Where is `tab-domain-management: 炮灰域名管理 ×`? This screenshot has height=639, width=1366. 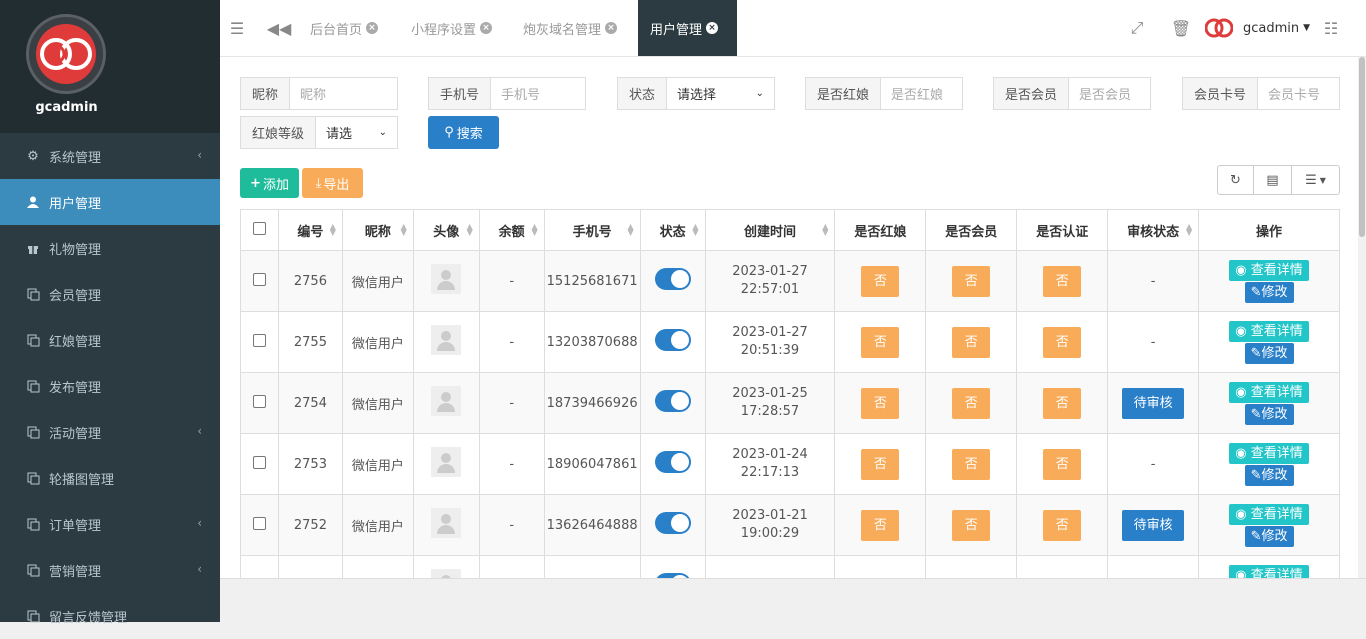 tab-domain-management: 炮灰域名管理 × is located at coordinates (570, 28).